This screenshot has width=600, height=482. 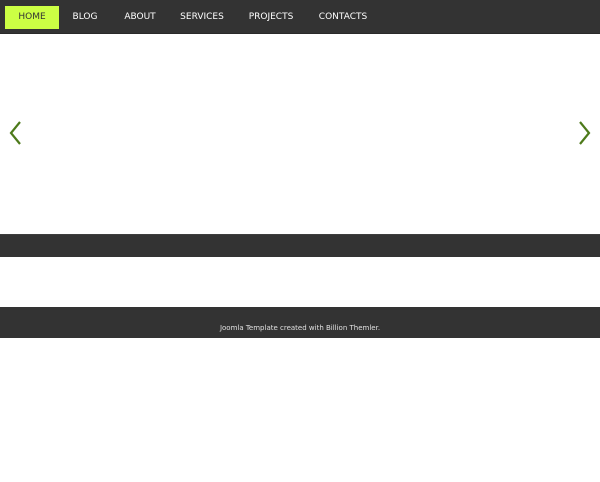 What do you see at coordinates (85, 17) in the screenshot?
I see `nav-item-blog: BLOG` at bounding box center [85, 17].